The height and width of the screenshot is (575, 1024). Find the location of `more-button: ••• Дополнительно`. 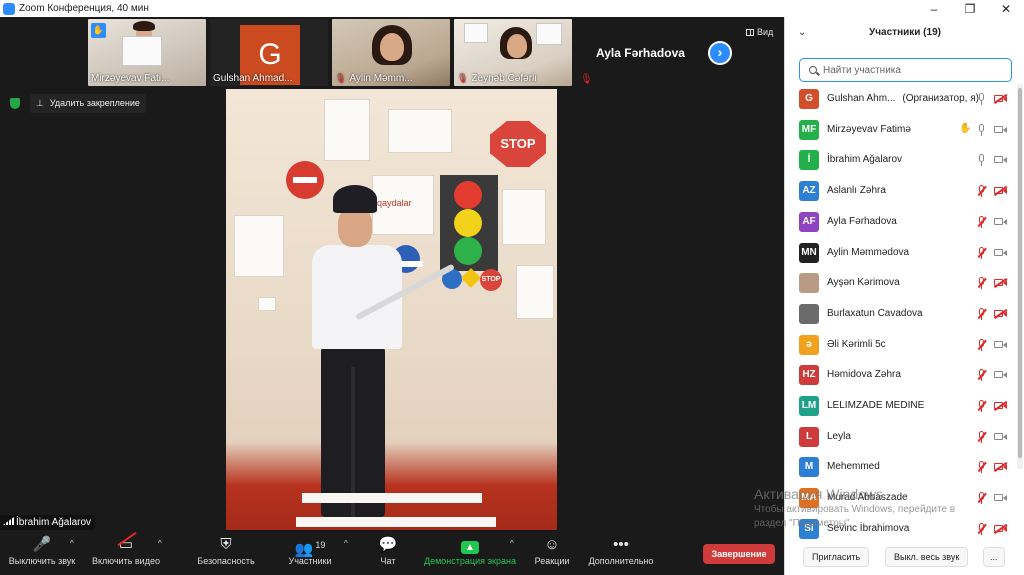

more-button: ••• Дополнительно is located at coordinates (621, 552).